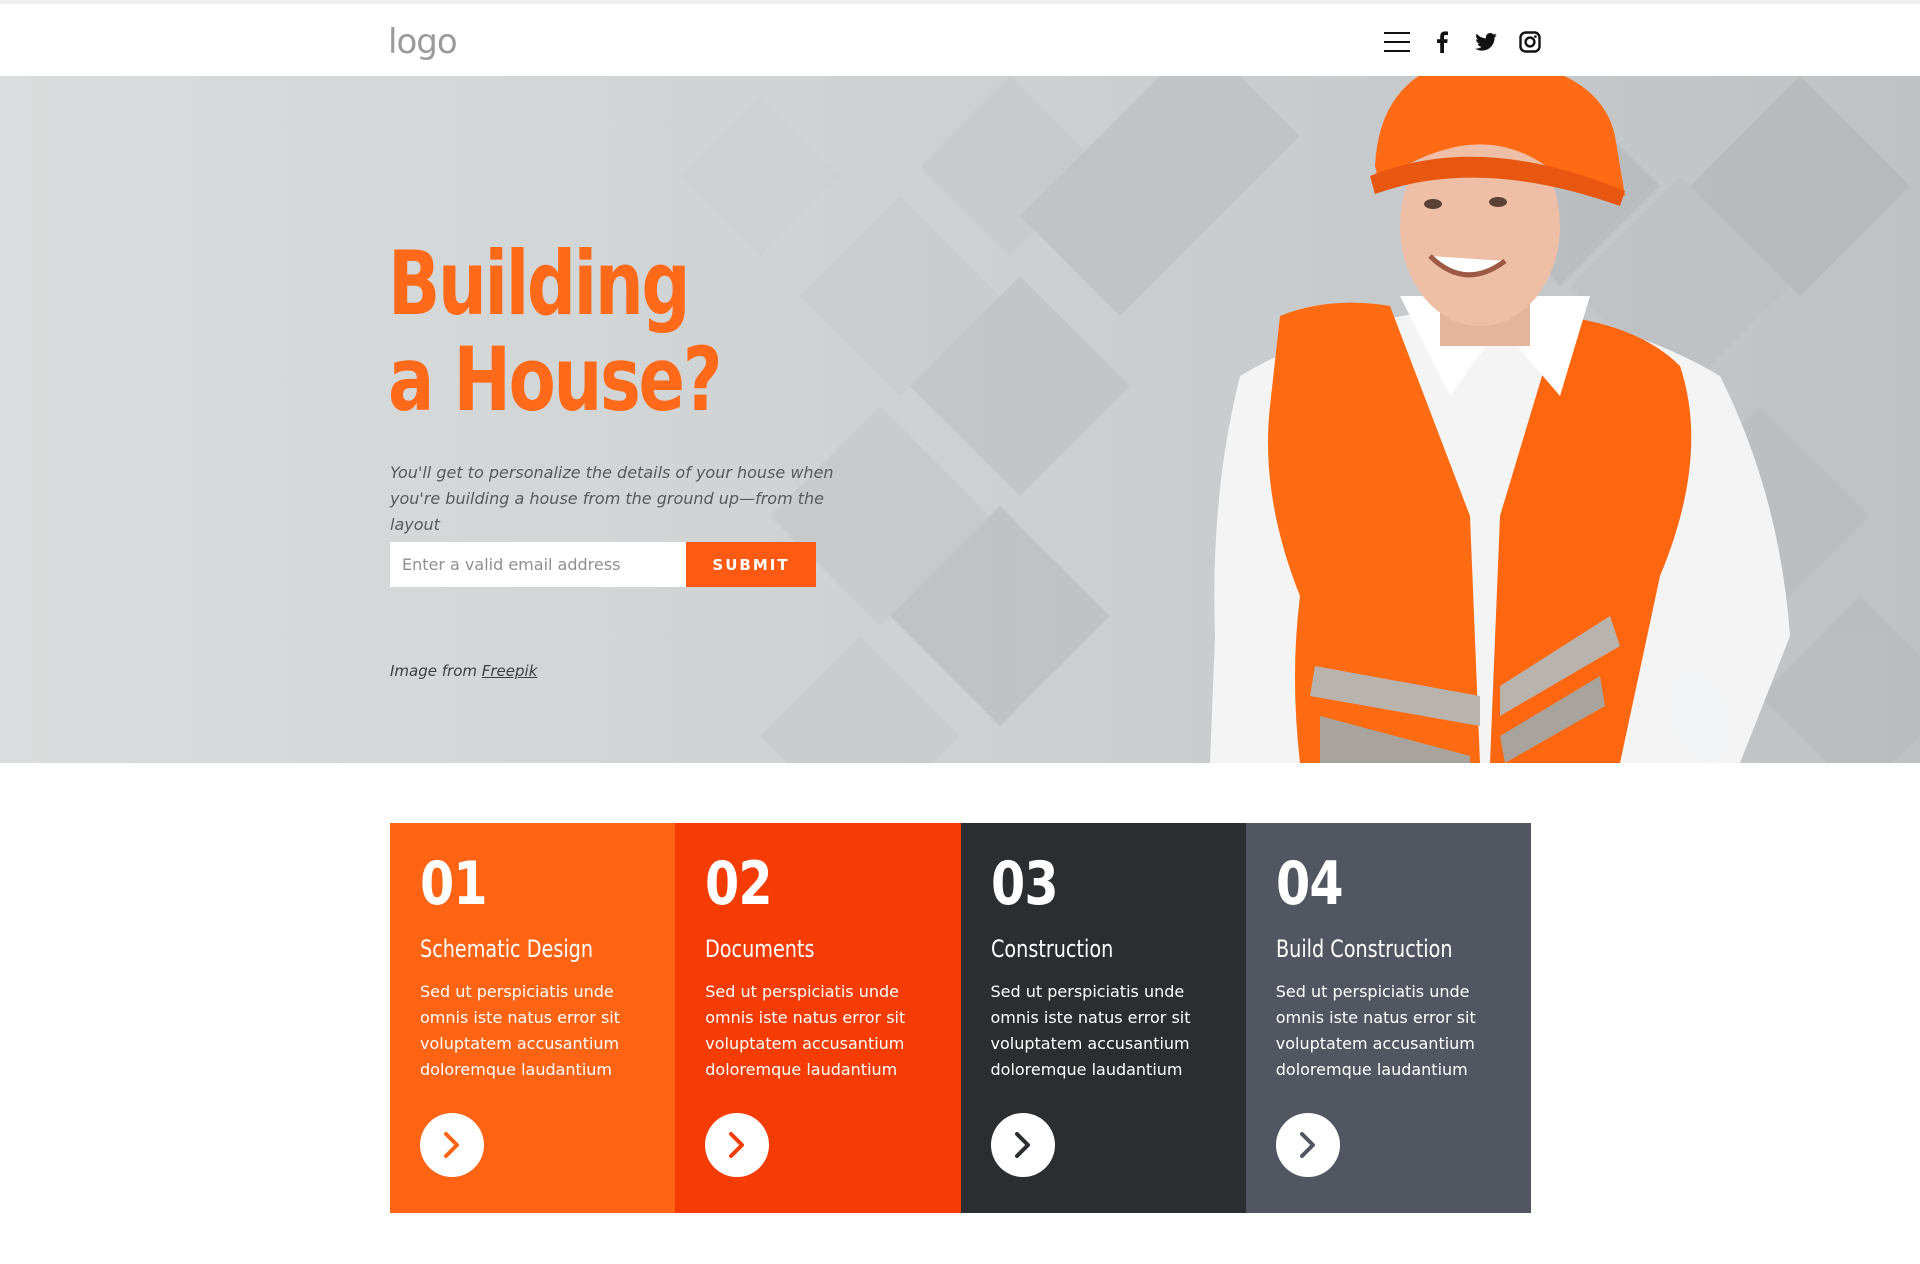 This screenshot has height=1264, width=1920. Describe the element at coordinates (760, 949) in the screenshot. I see `step-title: Documents` at that location.